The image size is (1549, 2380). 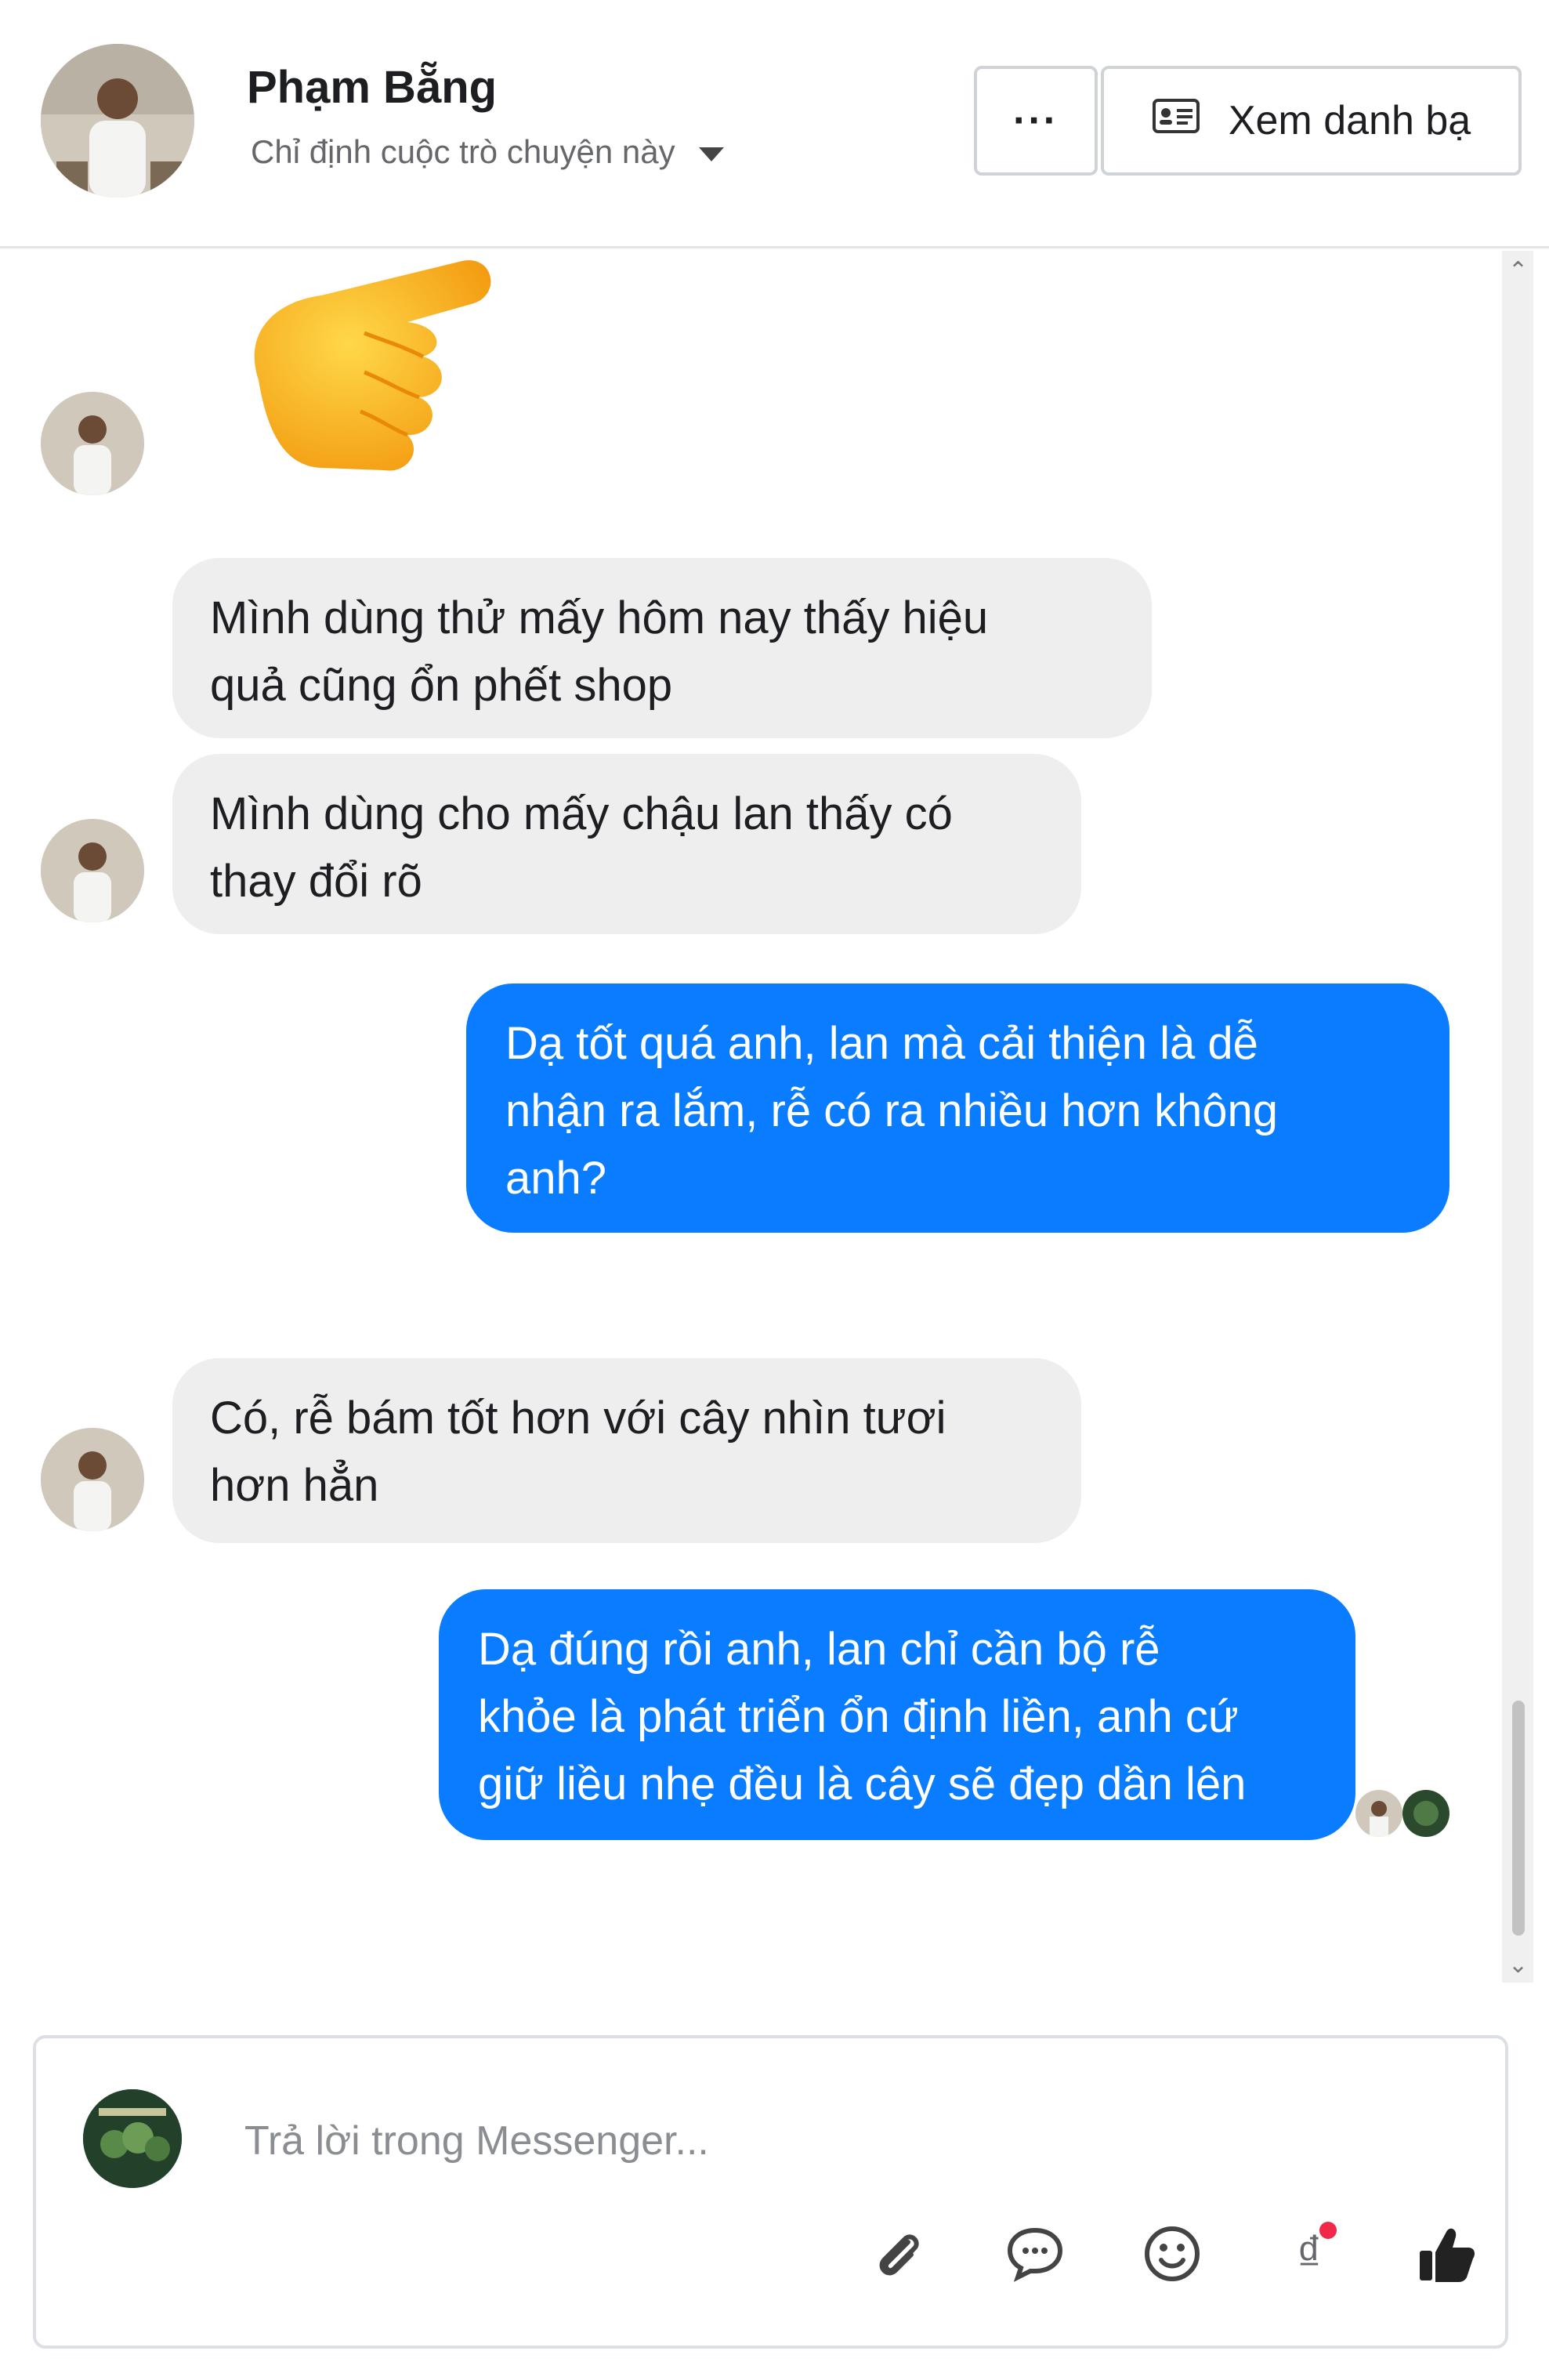 What do you see at coordinates (863, 1784) in the screenshot?
I see `message-line: giữ liều nhẹ đều là cây sẽ đẹp dần lên` at bounding box center [863, 1784].